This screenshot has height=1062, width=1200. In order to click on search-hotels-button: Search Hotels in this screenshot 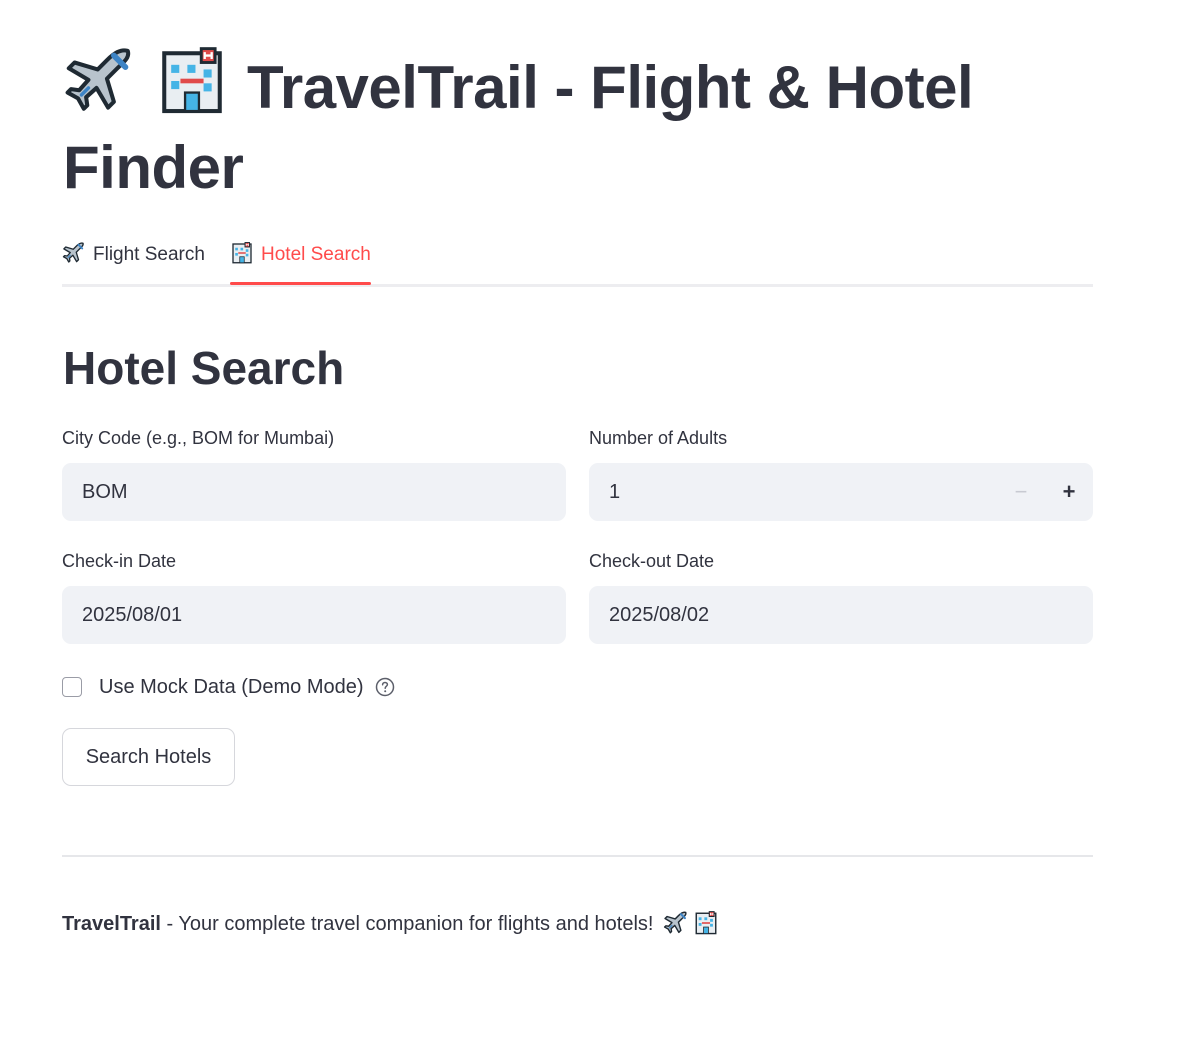, I will do `click(148, 757)`.